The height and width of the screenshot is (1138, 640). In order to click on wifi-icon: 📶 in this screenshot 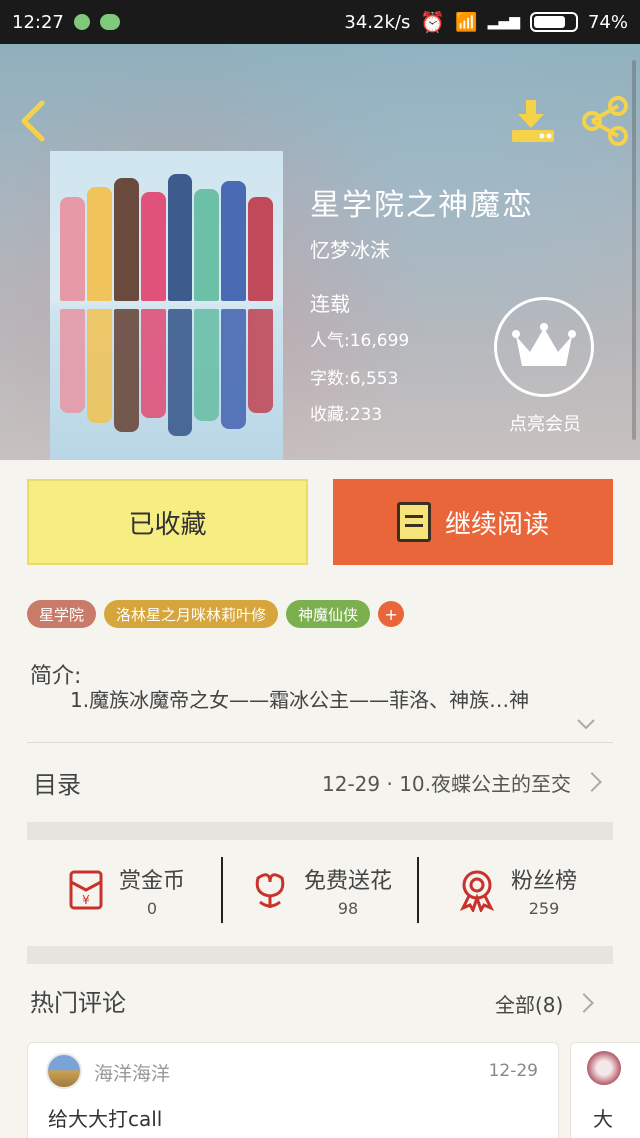, I will do `click(466, 22)`.